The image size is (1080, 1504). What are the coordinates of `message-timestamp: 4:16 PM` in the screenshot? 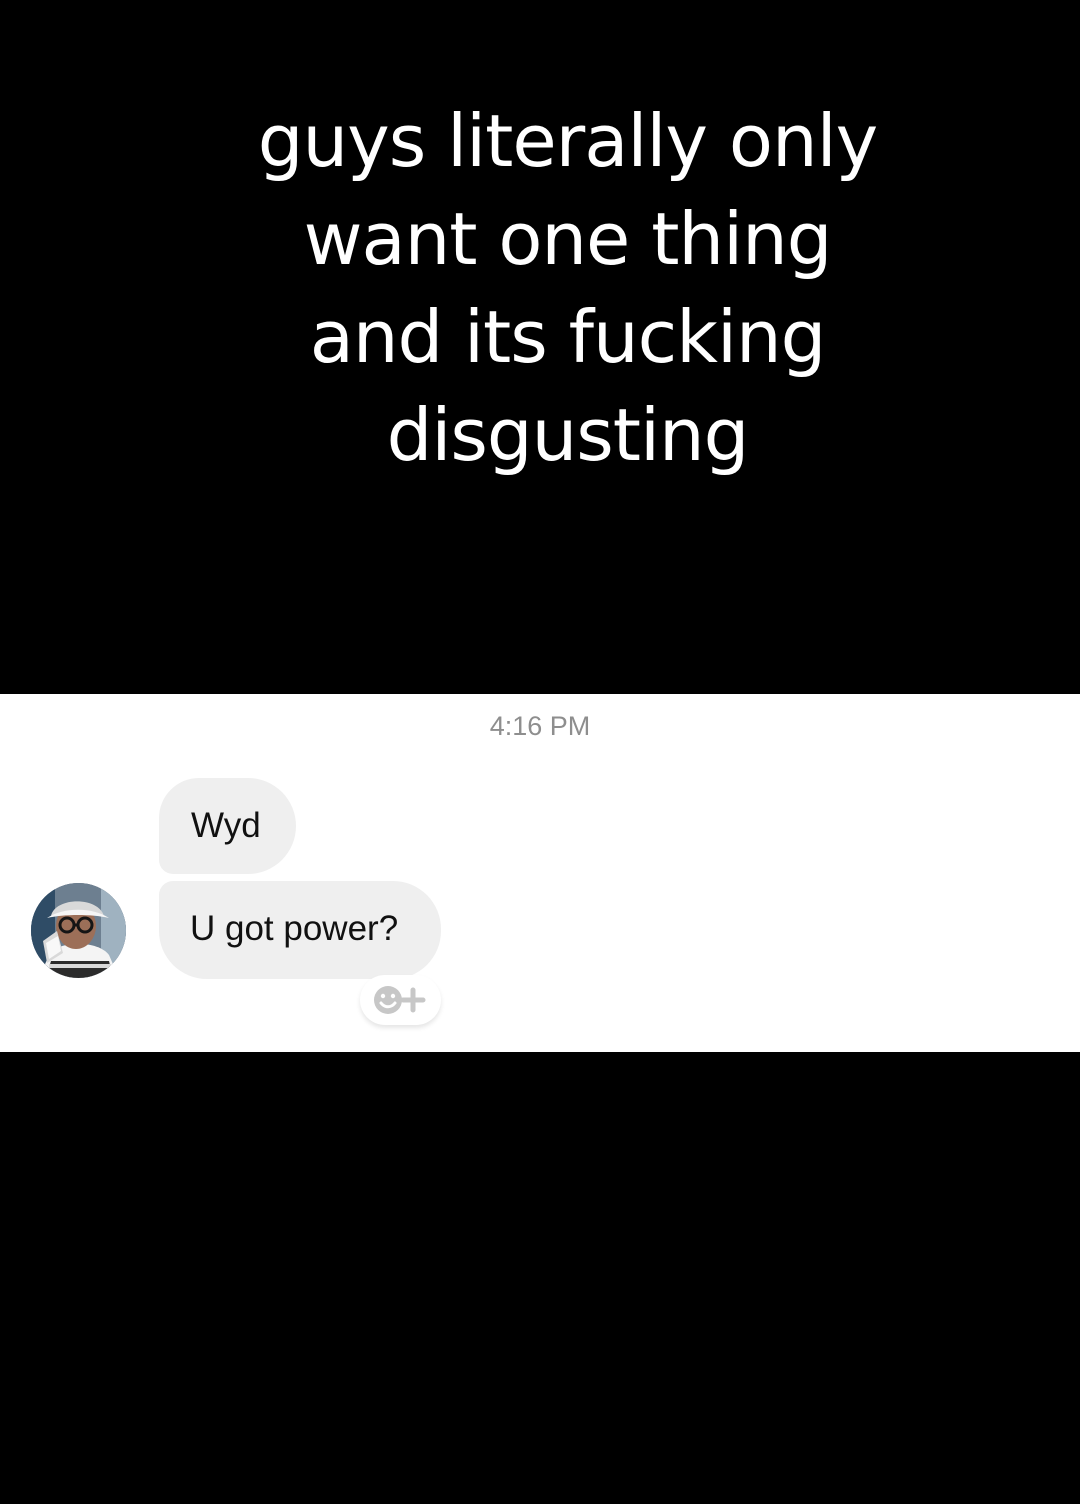 It's located at (540, 726).